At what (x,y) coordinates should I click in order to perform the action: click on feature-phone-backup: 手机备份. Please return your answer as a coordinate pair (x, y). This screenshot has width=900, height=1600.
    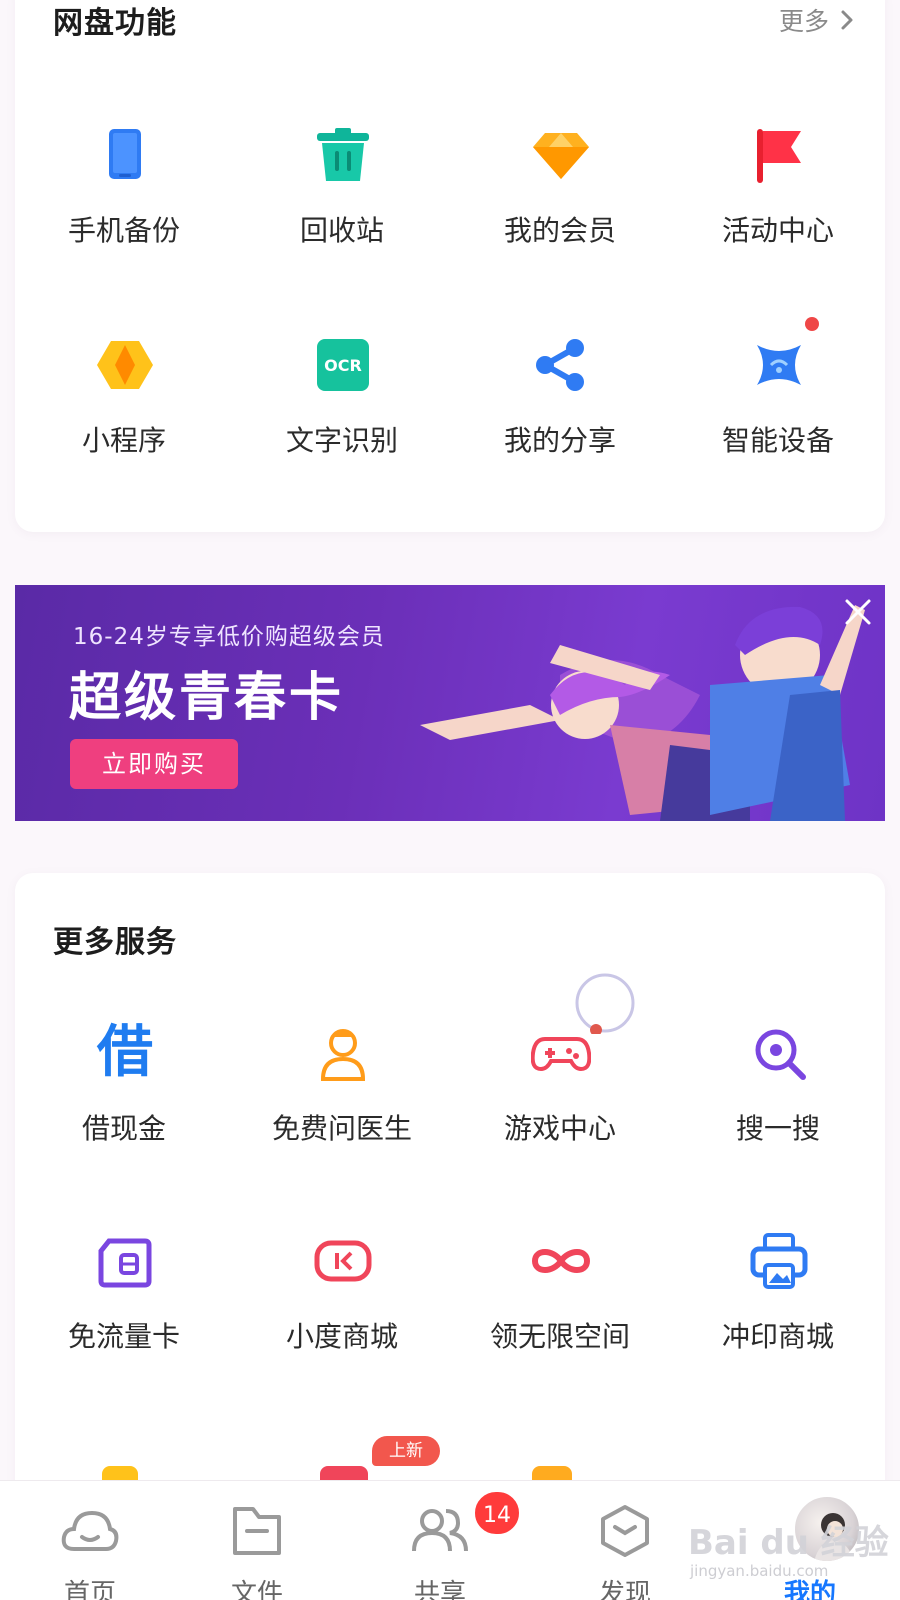
    Looking at the image, I should click on (124, 200).